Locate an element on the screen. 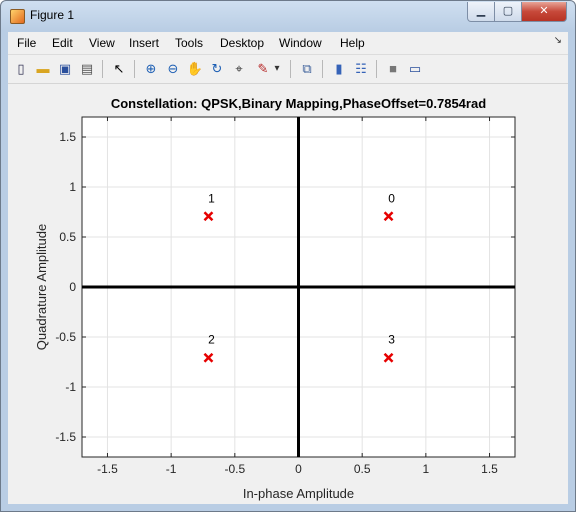  y-tick-label: -1 is located at coordinates (70, 387).